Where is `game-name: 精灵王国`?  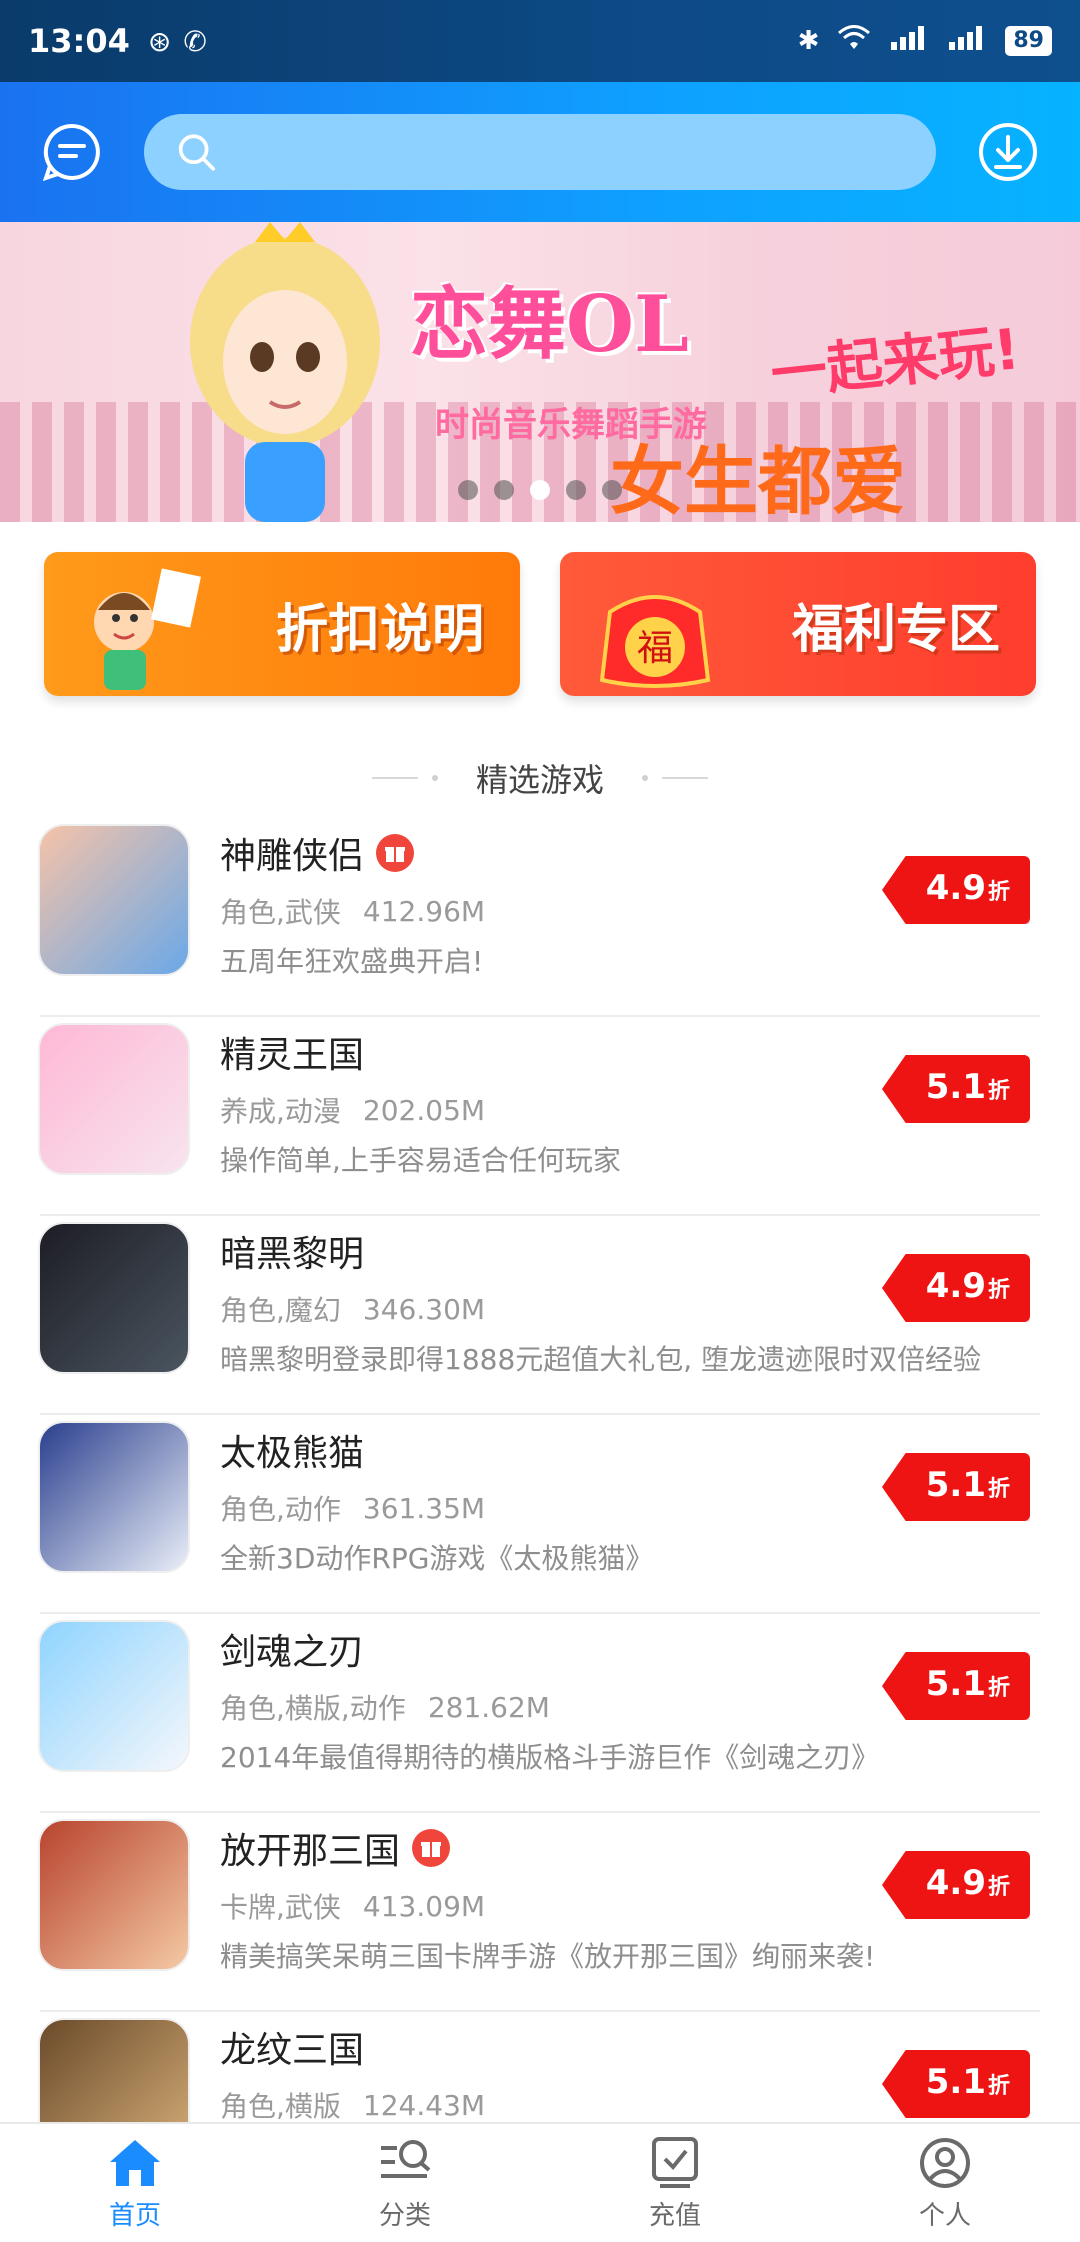
game-name: 精灵王国 is located at coordinates (292, 1055).